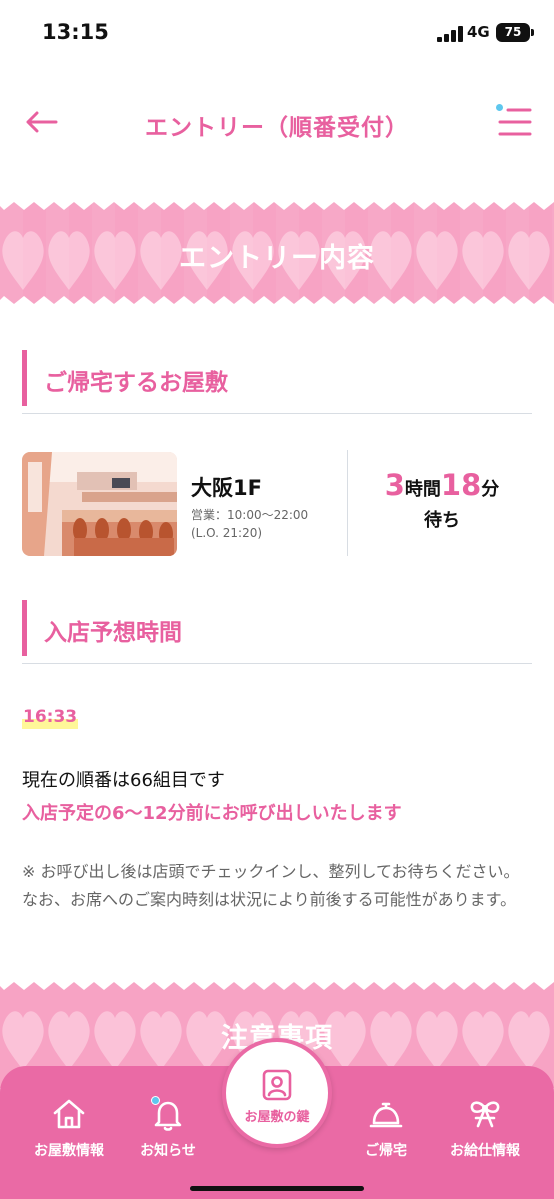 The image size is (554, 1199). Describe the element at coordinates (386, 1115) in the screenshot. I see `service-bell-icon` at that location.